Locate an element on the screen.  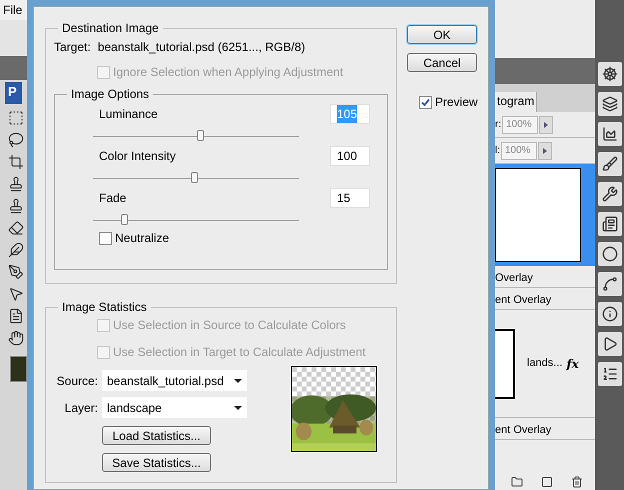
crop-icon is located at coordinates (16, 162).